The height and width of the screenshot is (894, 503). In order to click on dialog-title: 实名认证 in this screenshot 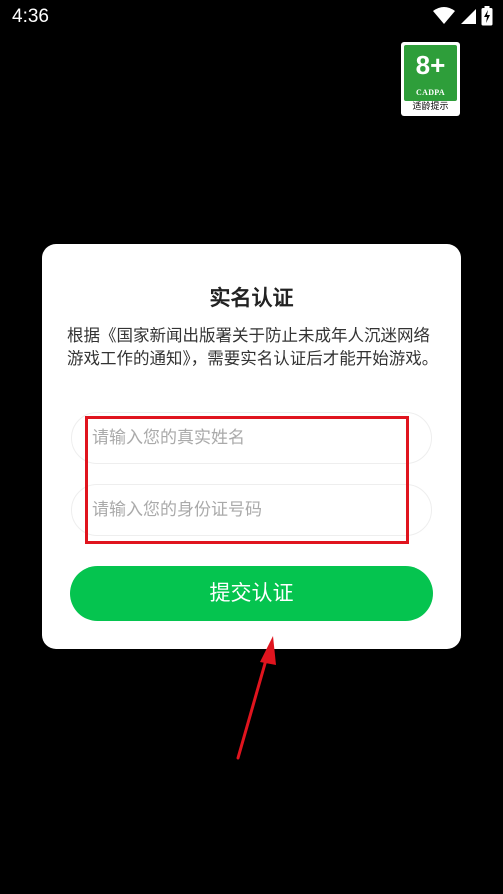, I will do `click(251, 298)`.